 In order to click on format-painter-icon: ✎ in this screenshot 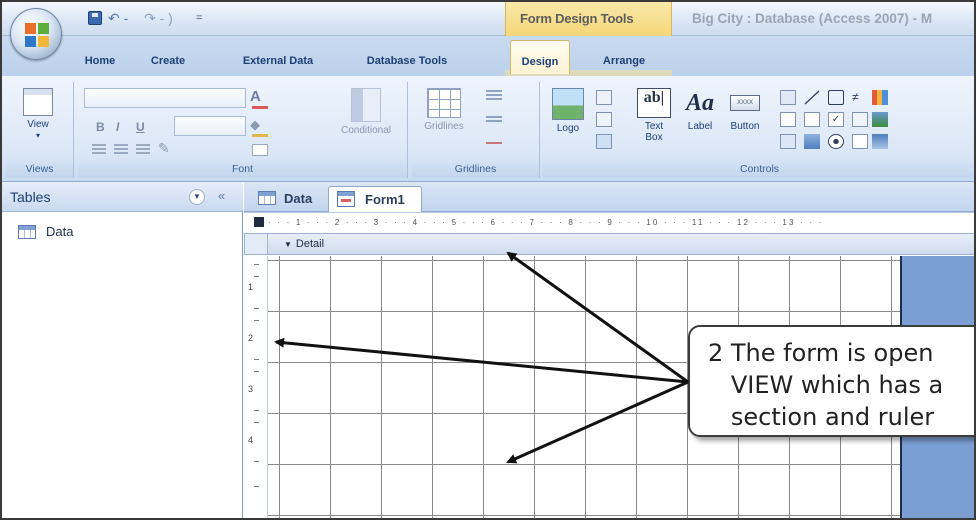, I will do `click(164, 148)`.